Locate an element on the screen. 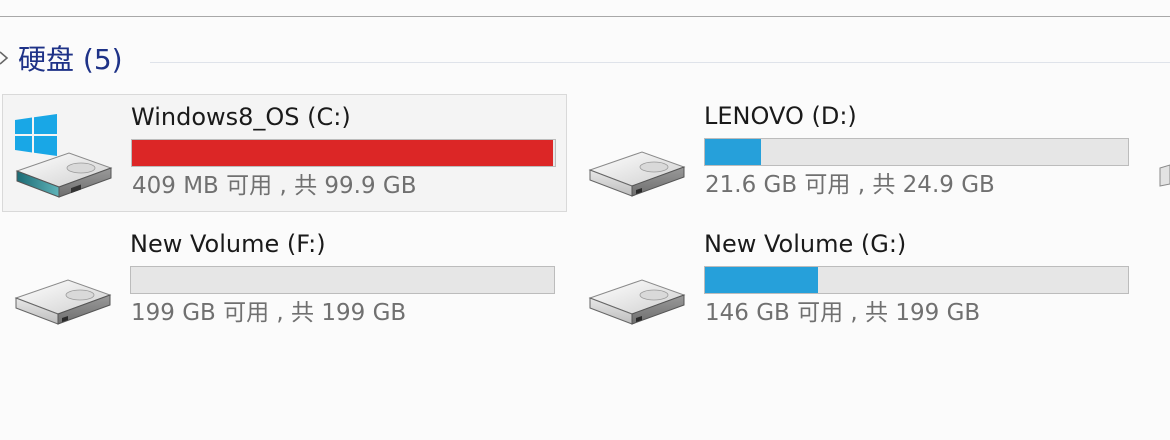 The image size is (1170, 440). drive-tile-c: Windows8_OS (C:) 409 MB 可用 , 共 99.9 GB is located at coordinates (284, 153).